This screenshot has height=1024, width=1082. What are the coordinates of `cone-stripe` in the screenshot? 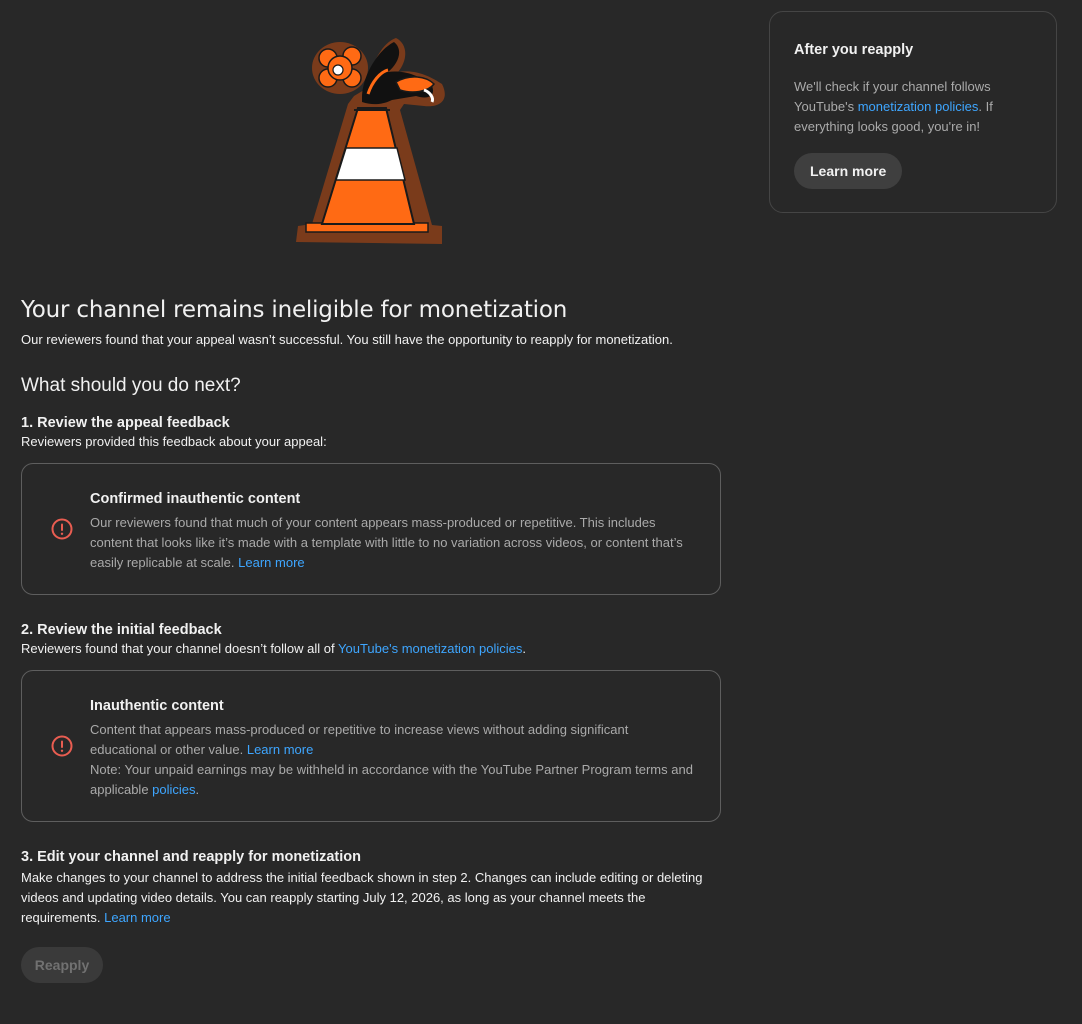 It's located at (370, 164).